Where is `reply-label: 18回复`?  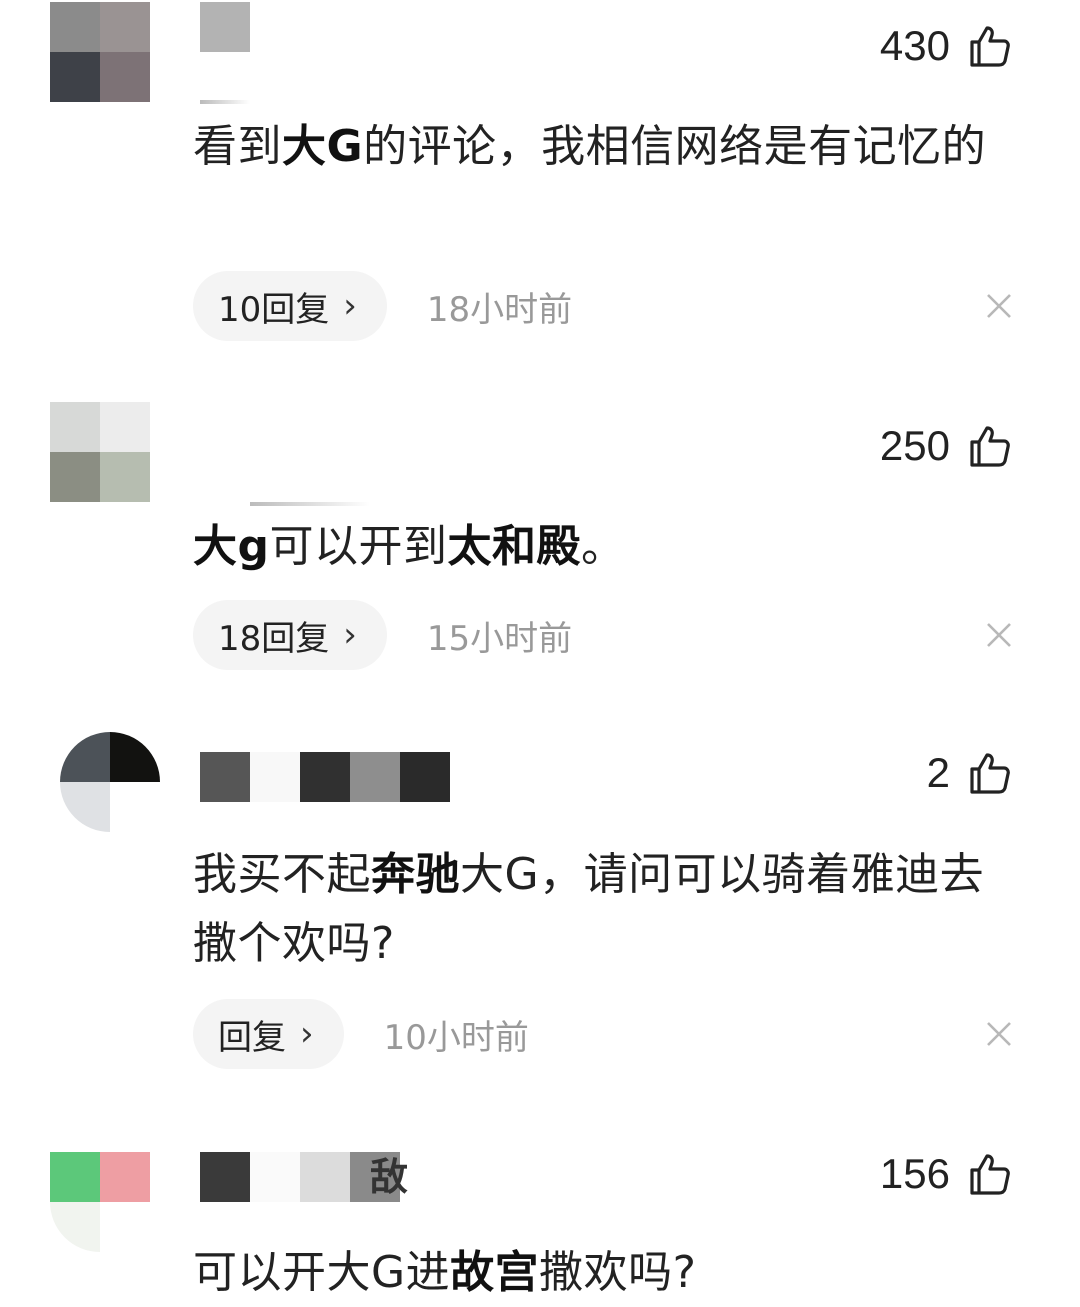 reply-label: 18回复 is located at coordinates (274, 638).